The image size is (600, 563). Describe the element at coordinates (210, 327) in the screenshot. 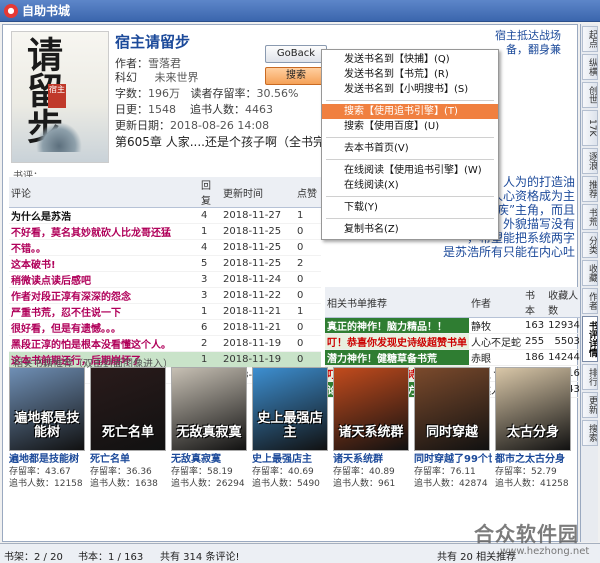

I see `comment-n: 6` at that location.